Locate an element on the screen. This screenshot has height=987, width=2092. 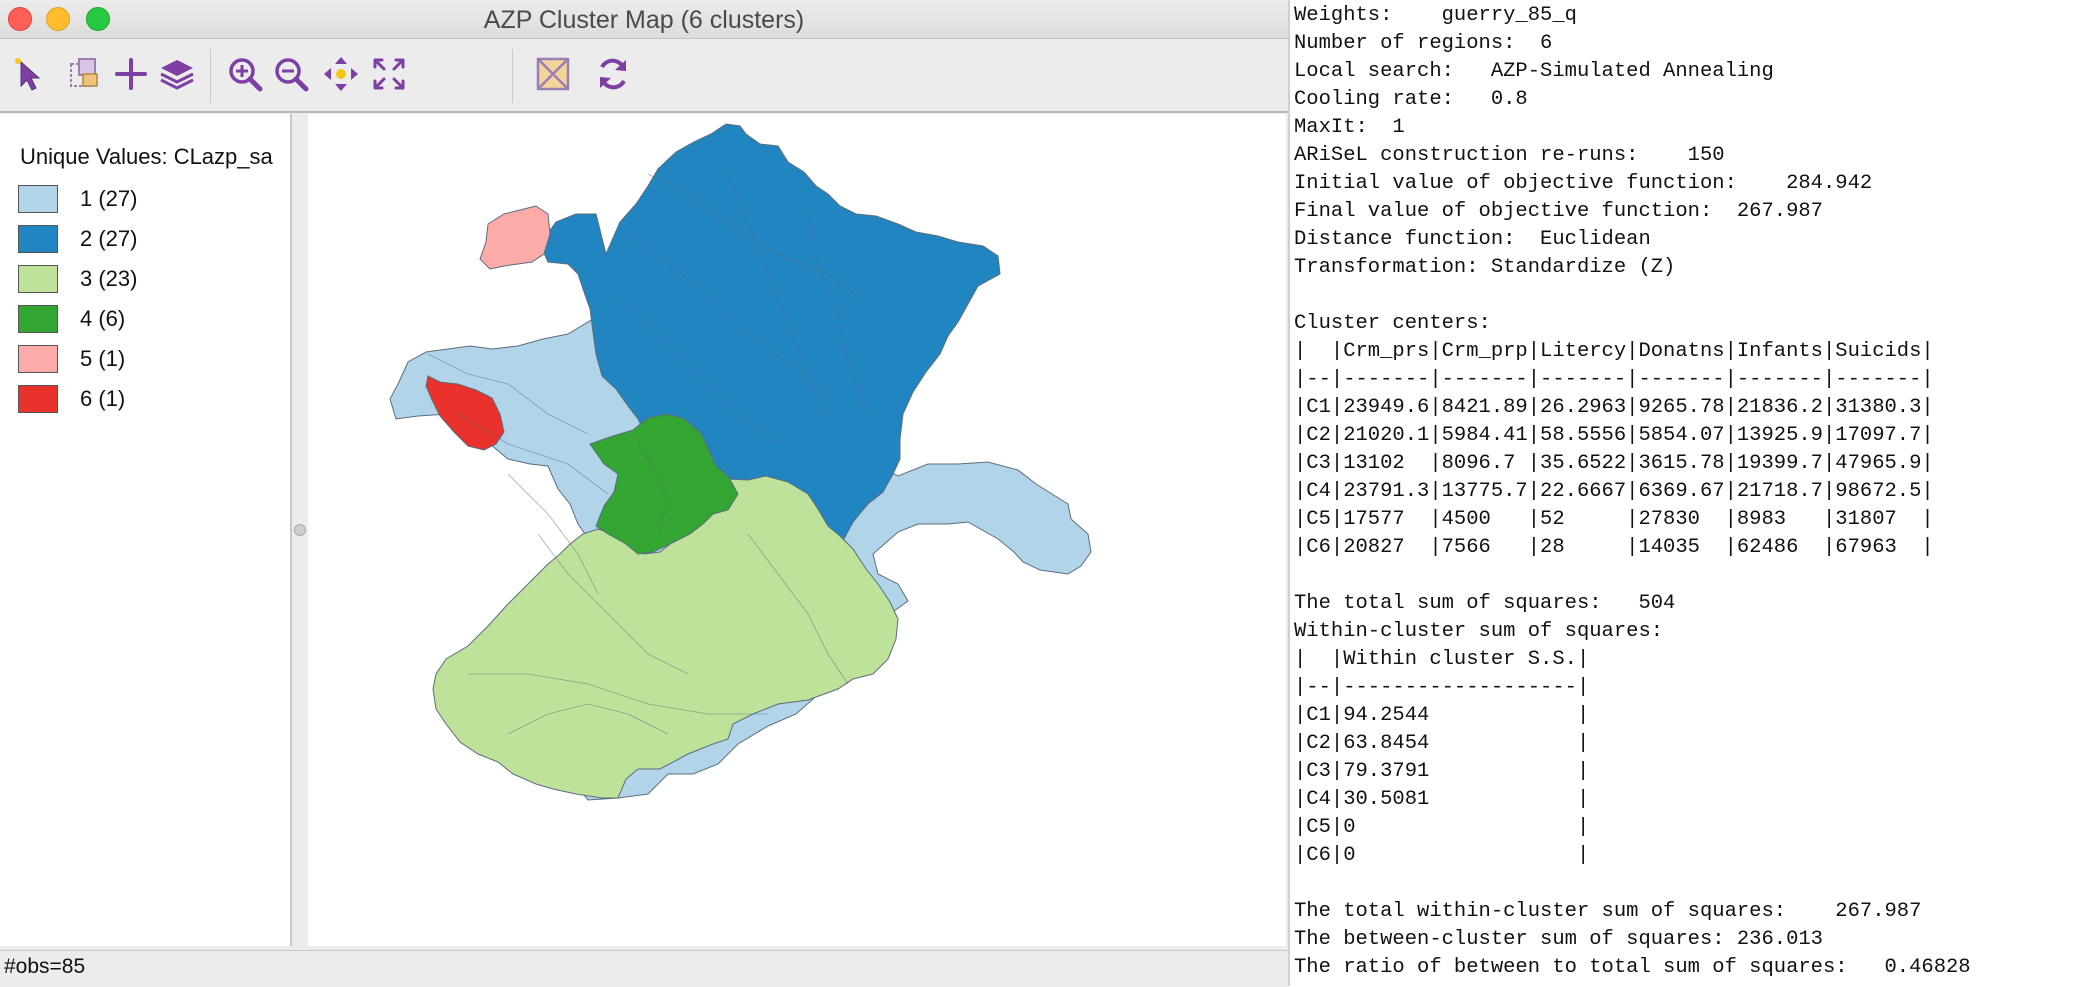
zoom-out-button is located at coordinates (291, 76).